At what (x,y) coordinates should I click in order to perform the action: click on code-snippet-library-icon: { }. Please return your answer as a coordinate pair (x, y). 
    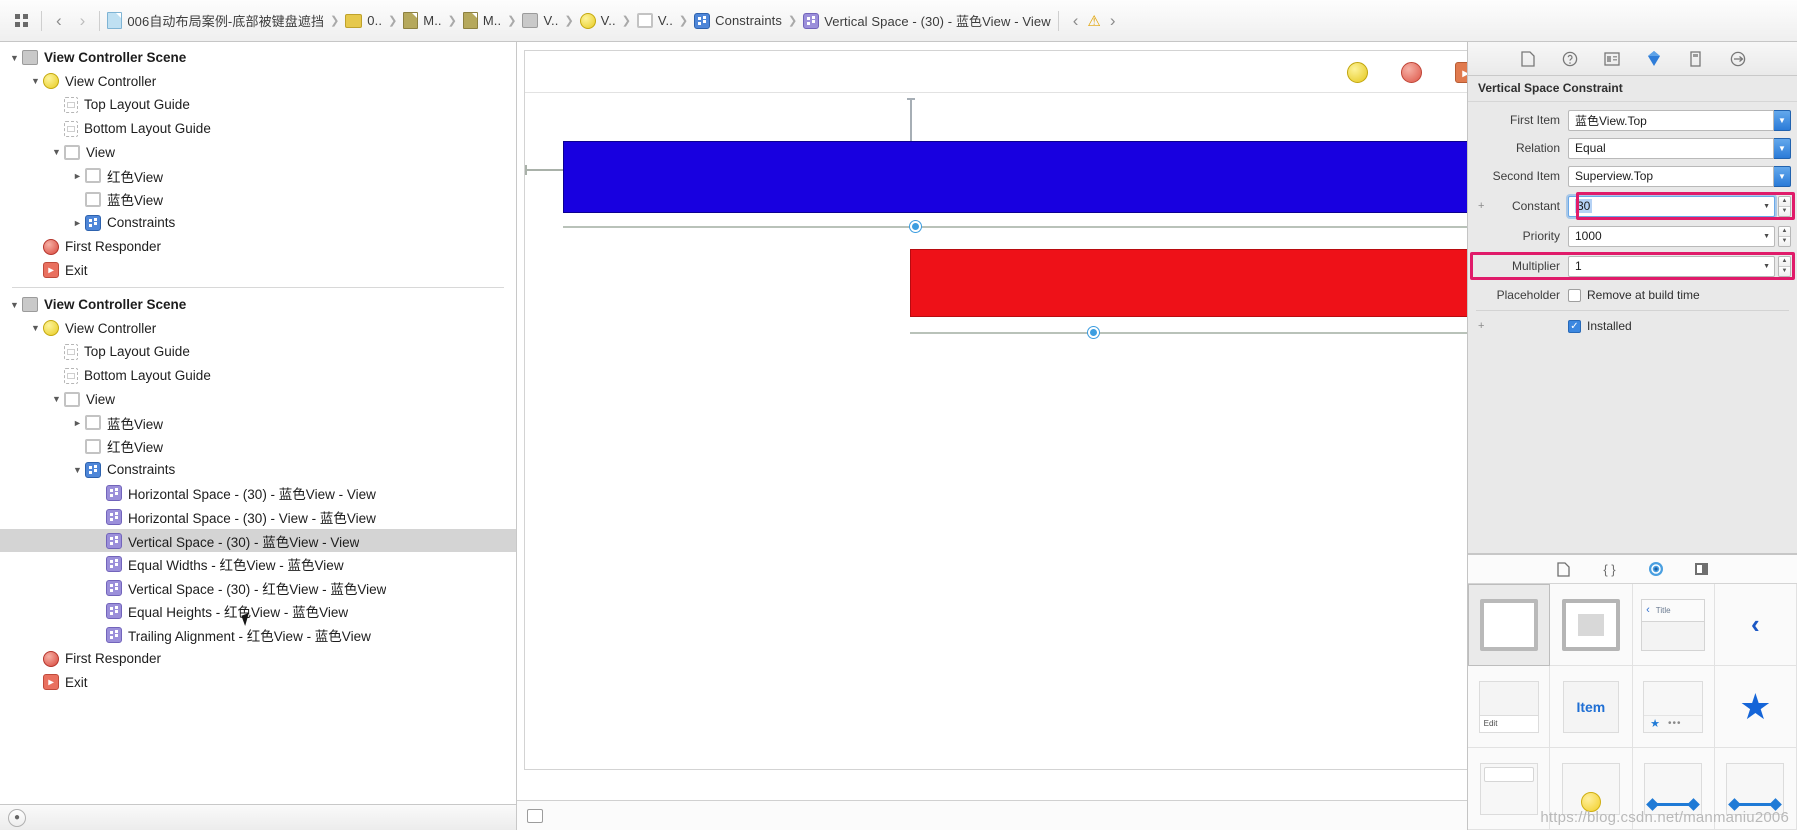
    Looking at the image, I should click on (1610, 569).